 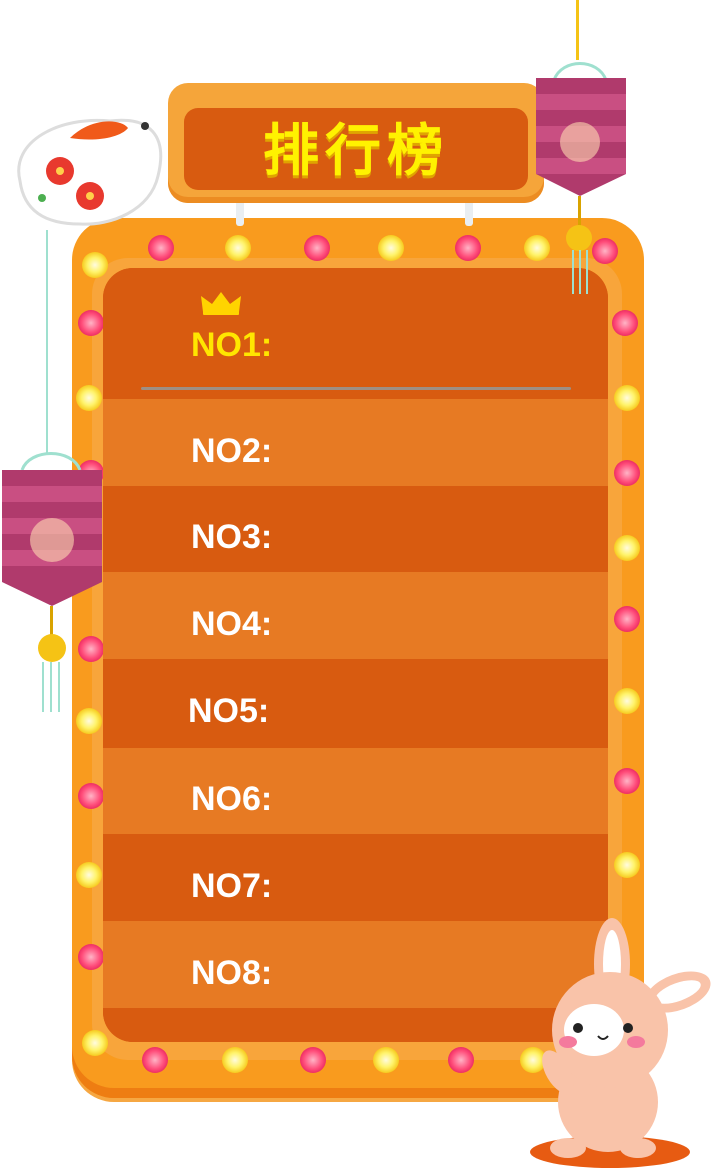 What do you see at coordinates (232, 624) in the screenshot?
I see `rank-label-4: NO4:` at bounding box center [232, 624].